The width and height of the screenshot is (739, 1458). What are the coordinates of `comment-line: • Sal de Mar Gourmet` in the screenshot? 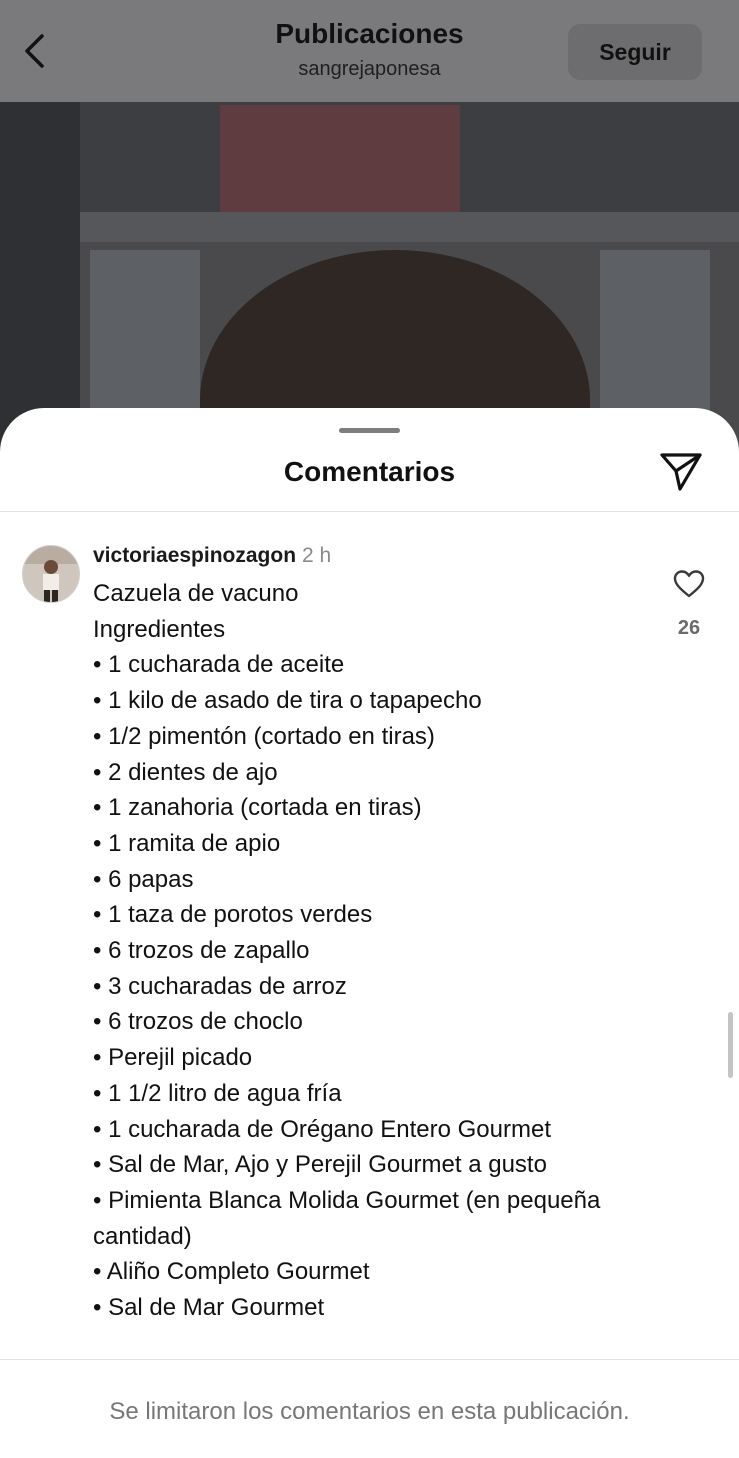 It's located at (209, 1308).